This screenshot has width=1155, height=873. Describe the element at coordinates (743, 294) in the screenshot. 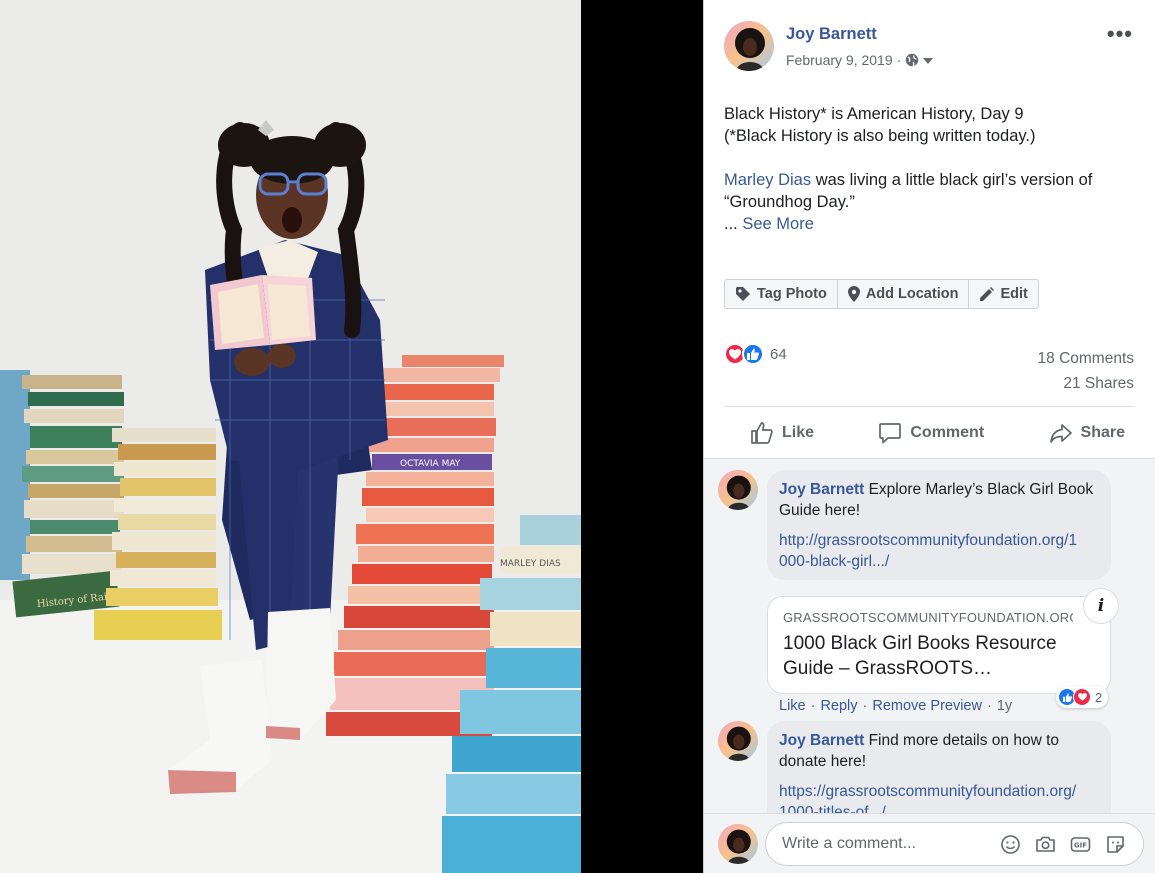

I see `tag-icon` at that location.